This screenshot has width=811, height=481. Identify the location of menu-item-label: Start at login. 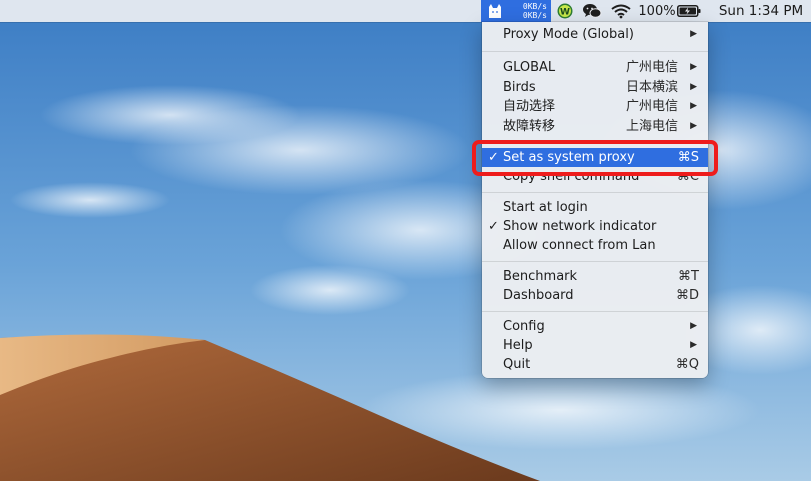
(545, 207).